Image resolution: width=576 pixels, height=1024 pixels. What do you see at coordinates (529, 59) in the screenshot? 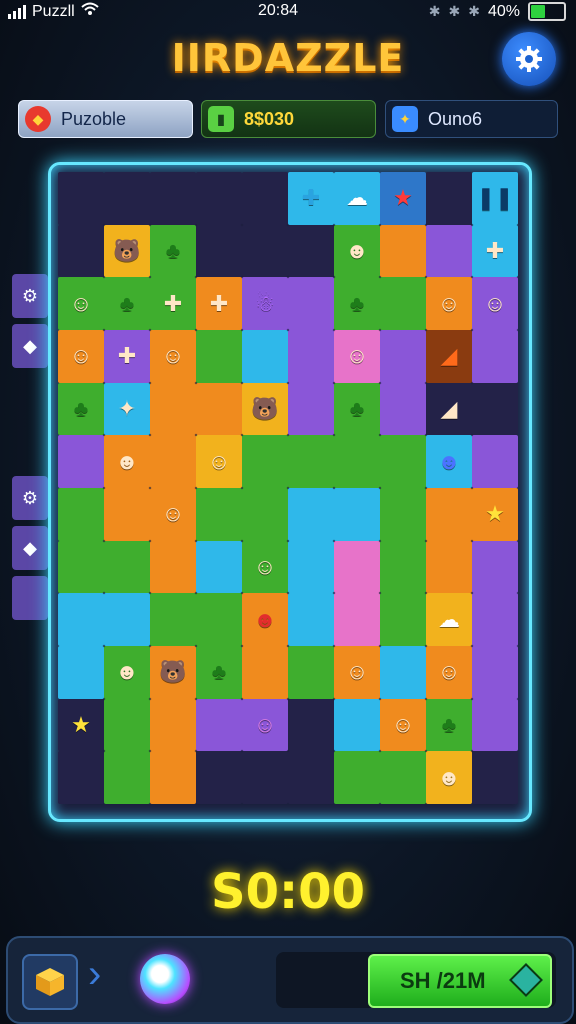
I see `settings-button` at bounding box center [529, 59].